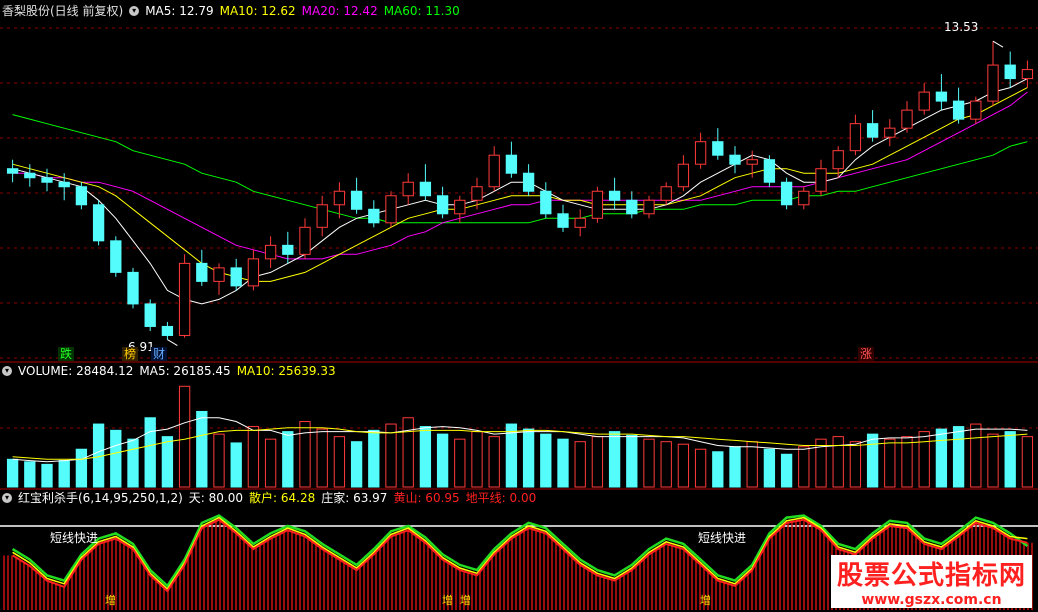 The height and width of the screenshot is (612, 1038). What do you see at coordinates (100, 498) in the screenshot?
I see `indicator-name: 红宝利杀手(6,14,95,250,1,2)` at bounding box center [100, 498].